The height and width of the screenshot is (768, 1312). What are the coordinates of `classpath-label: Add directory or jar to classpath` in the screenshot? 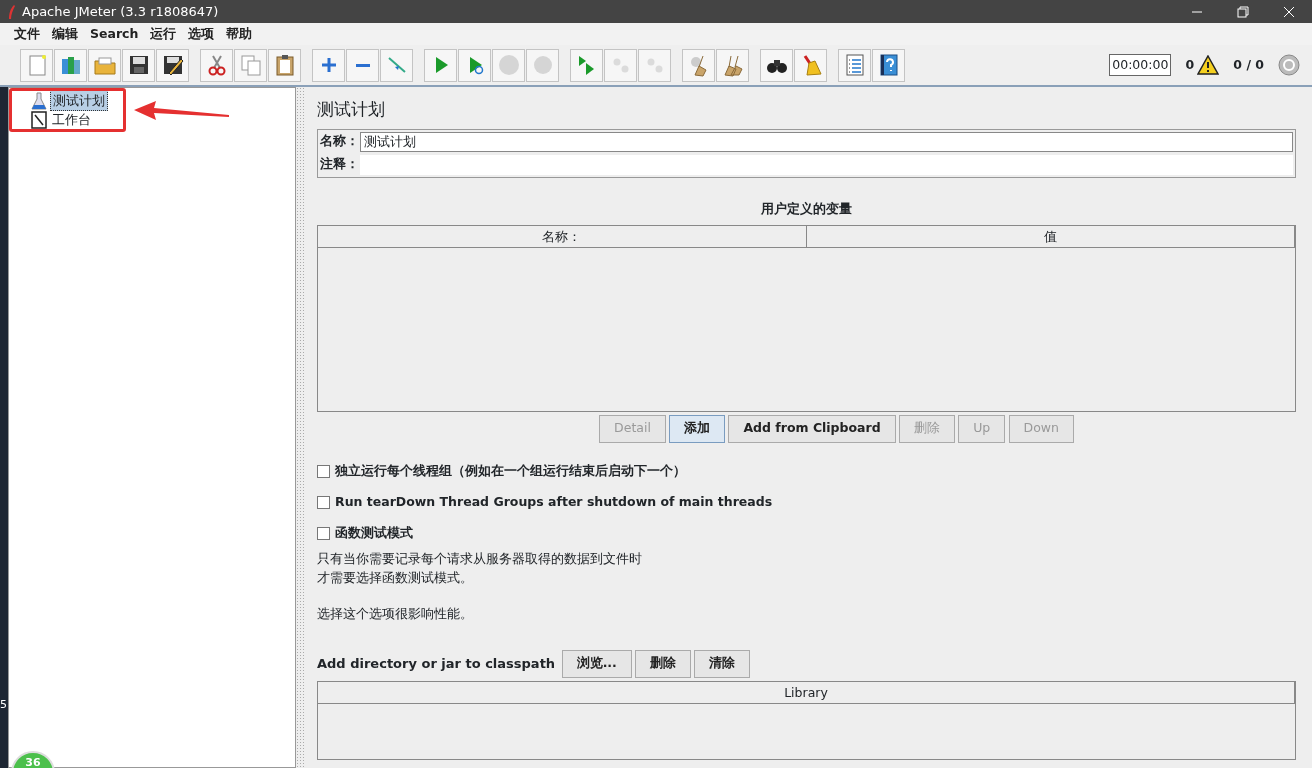 It's located at (436, 664).